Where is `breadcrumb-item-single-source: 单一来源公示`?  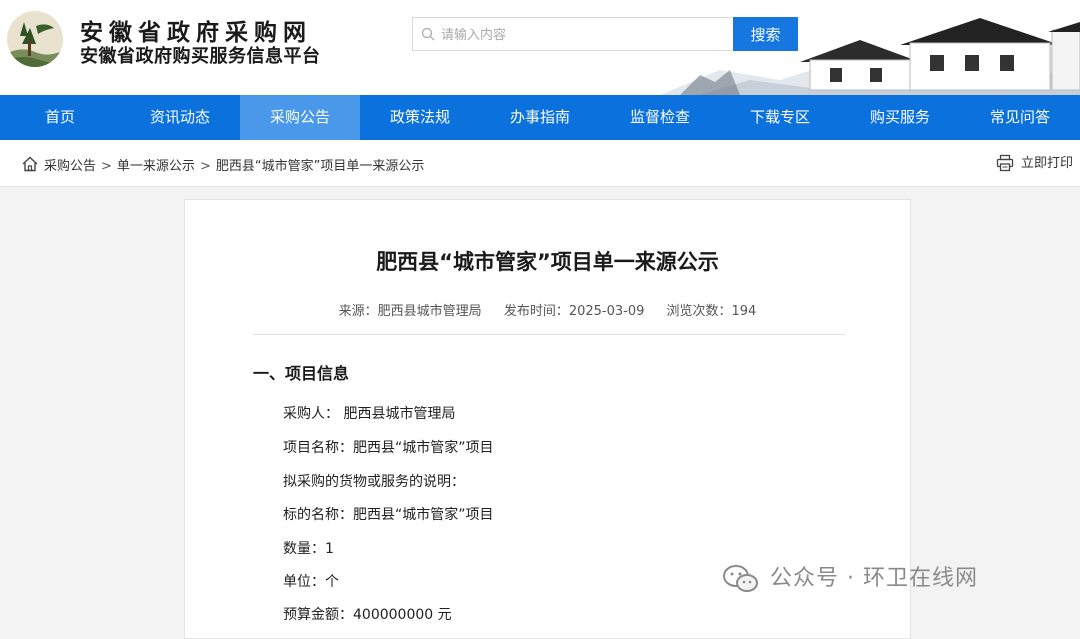
breadcrumb-item-single-source: 单一来源公示 is located at coordinates (156, 166).